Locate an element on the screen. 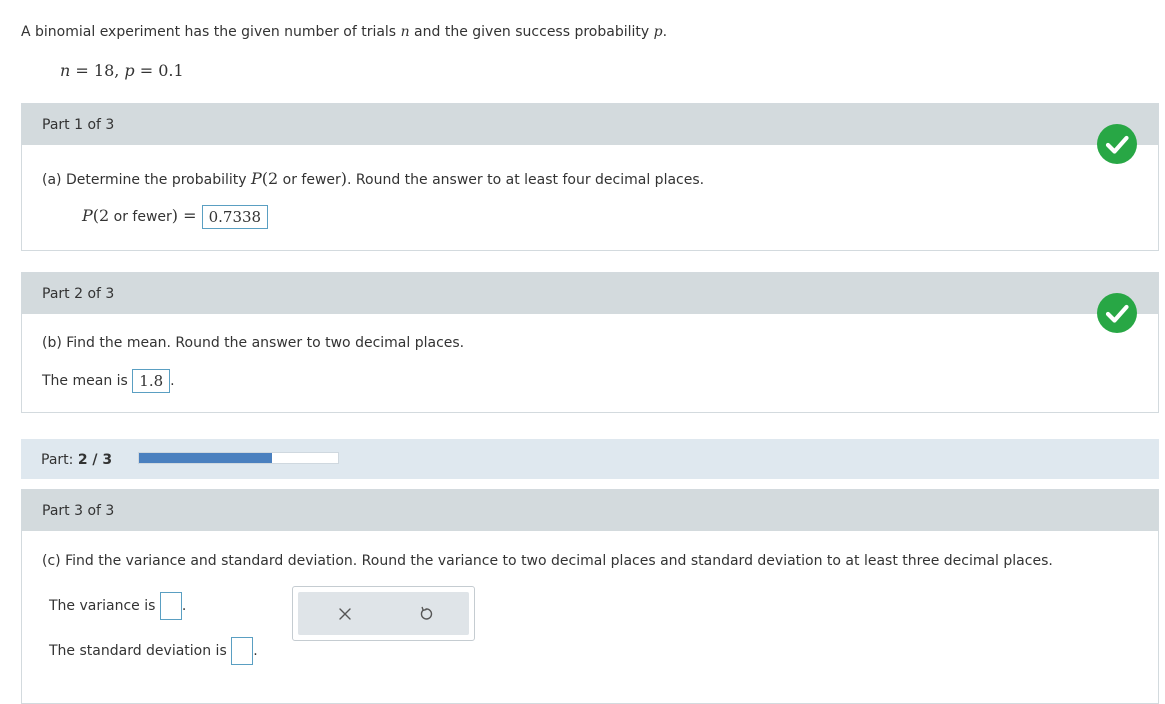 The image size is (1165, 704). answer-toolbar is located at coordinates (383, 613).